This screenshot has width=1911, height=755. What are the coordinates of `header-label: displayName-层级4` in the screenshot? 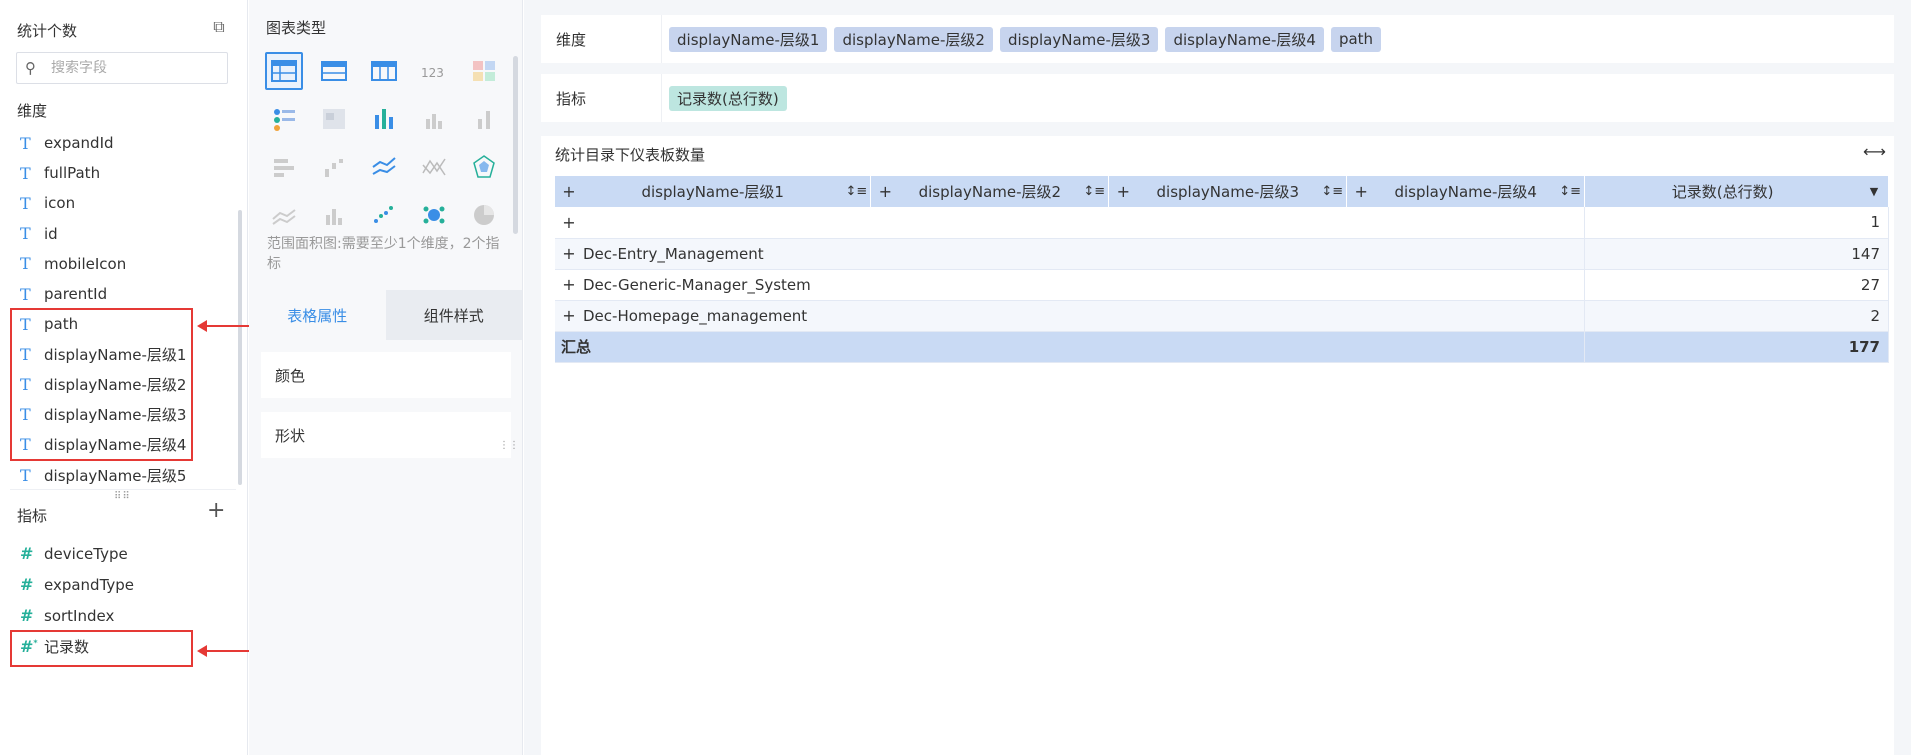 It's located at (1465, 192).